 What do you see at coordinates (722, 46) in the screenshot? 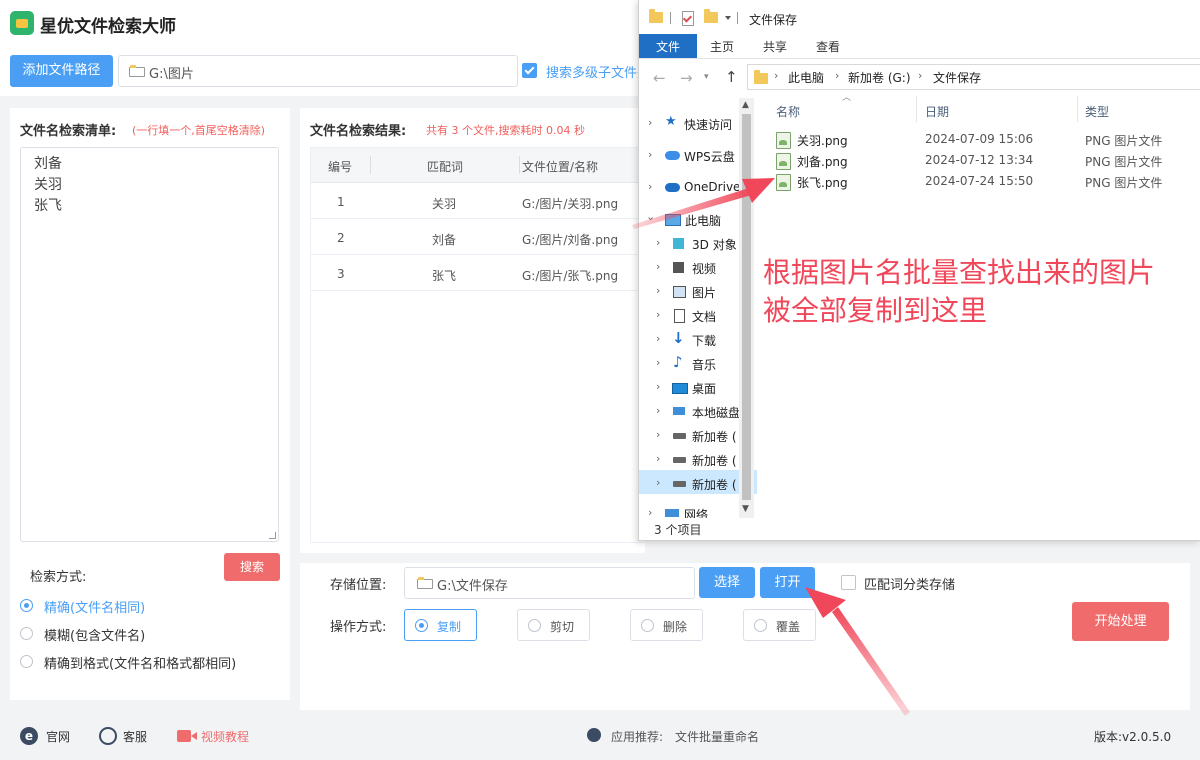
I see `ribbon-tab-home: 主页` at bounding box center [722, 46].